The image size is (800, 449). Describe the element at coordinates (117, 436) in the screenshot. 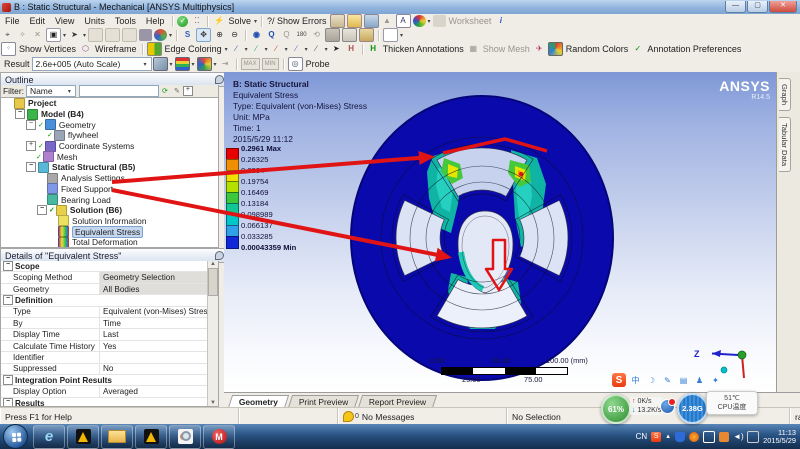

I see `taskbar-explorer` at that location.